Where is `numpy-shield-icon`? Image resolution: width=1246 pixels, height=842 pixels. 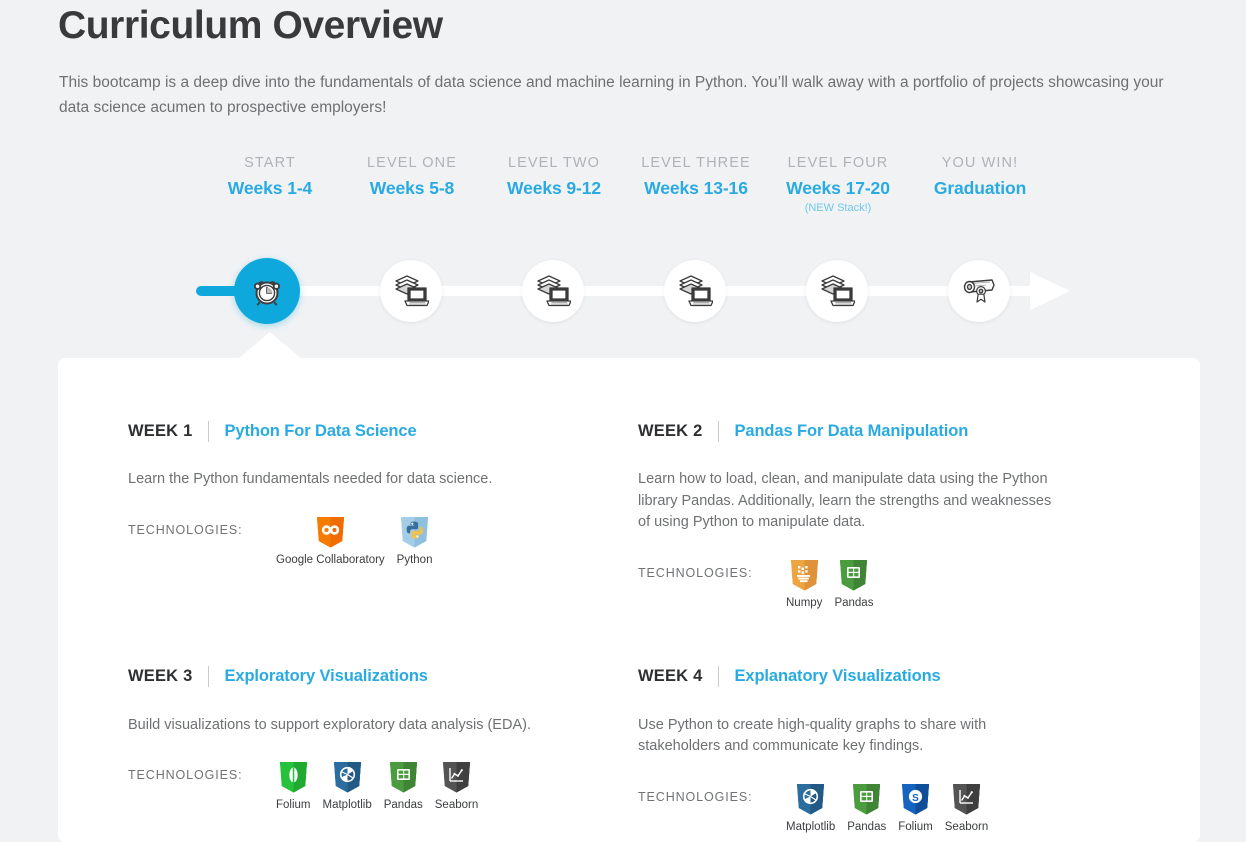
numpy-shield-icon is located at coordinates (804, 574).